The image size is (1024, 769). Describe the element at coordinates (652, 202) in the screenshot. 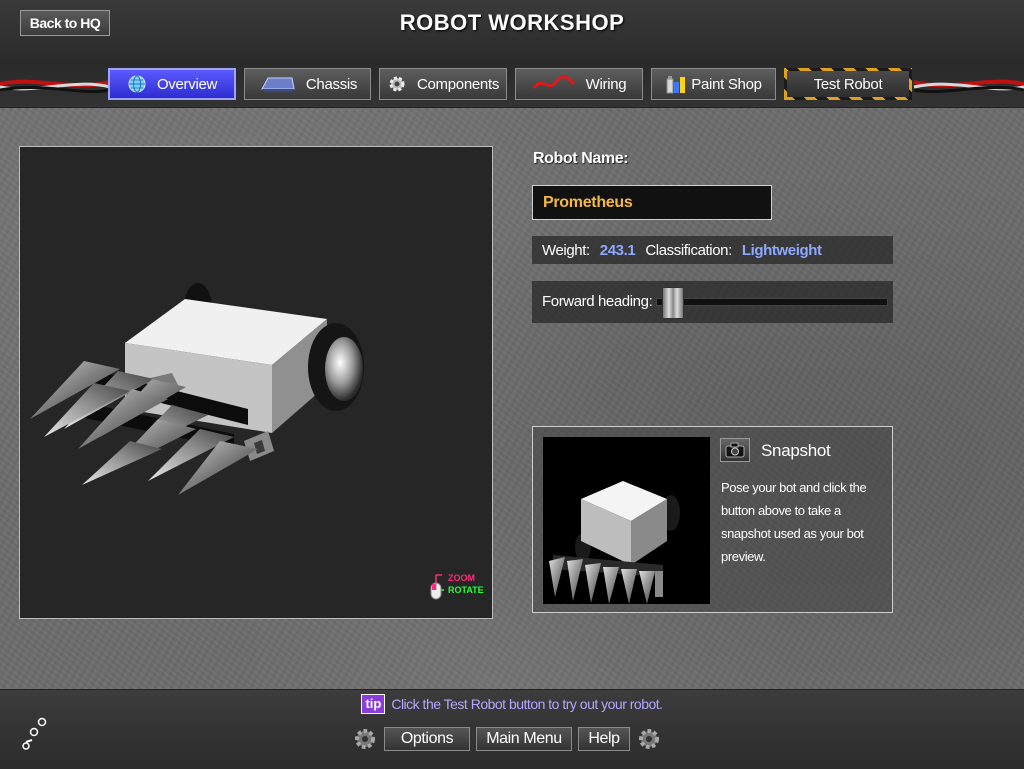

I see `robot-name-input` at that location.